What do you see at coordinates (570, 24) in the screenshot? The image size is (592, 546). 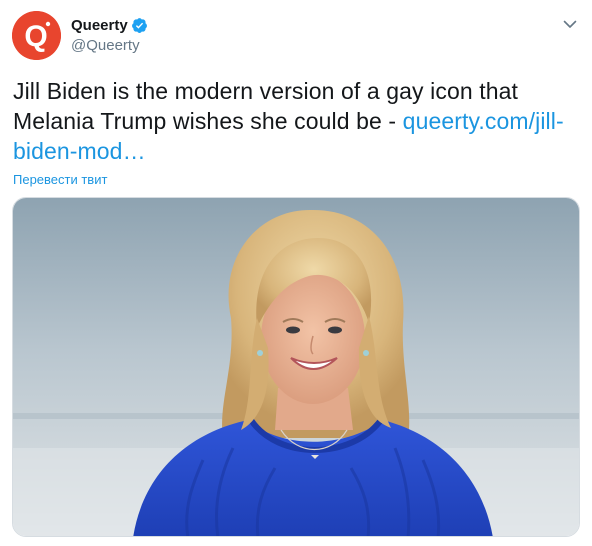 I see `chevron-down-icon` at bounding box center [570, 24].